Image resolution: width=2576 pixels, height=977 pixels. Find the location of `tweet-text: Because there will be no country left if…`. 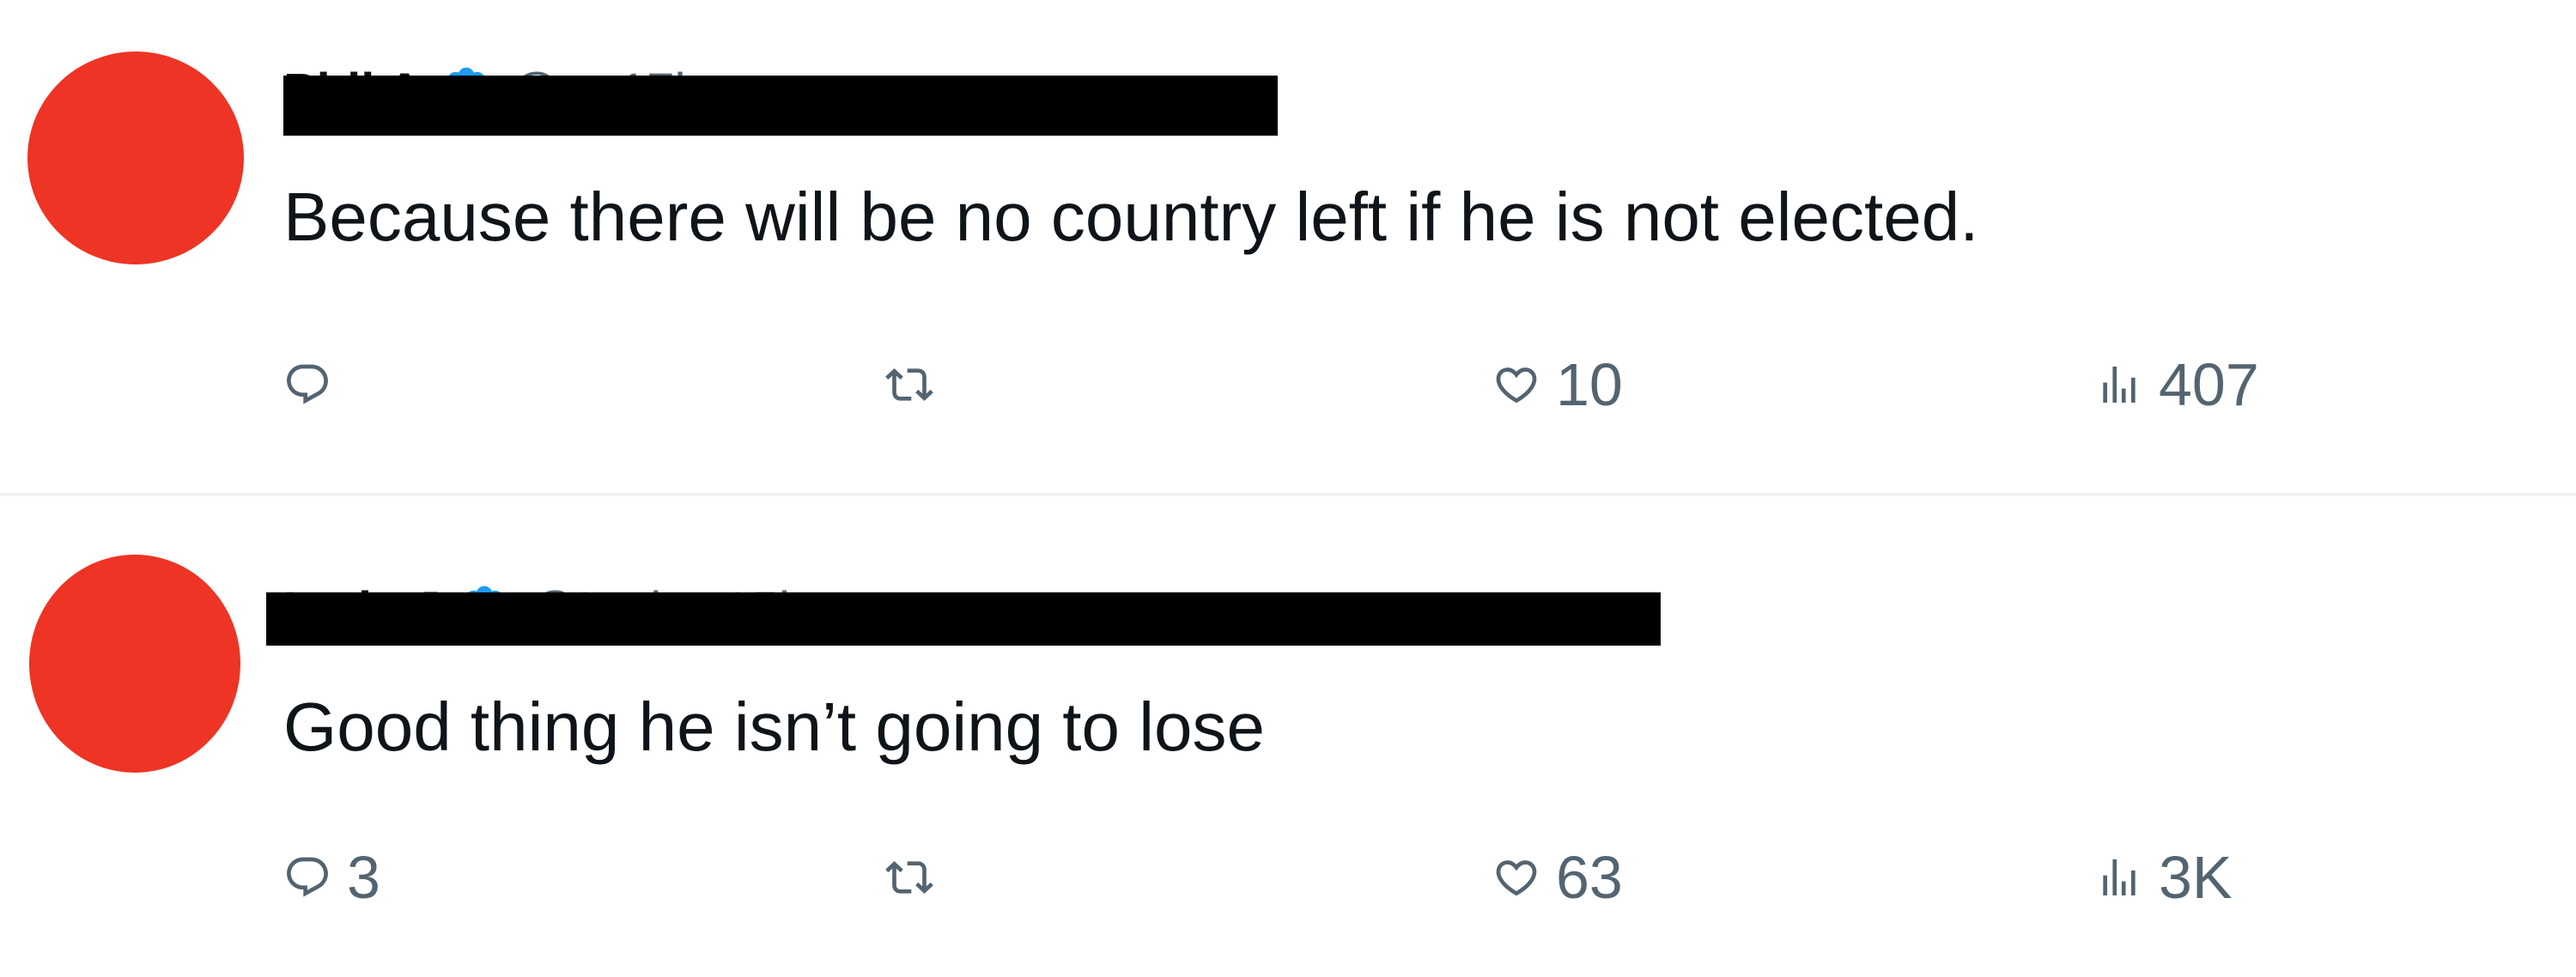

tweet-text: Because there will be no country left if… is located at coordinates (1131, 217).